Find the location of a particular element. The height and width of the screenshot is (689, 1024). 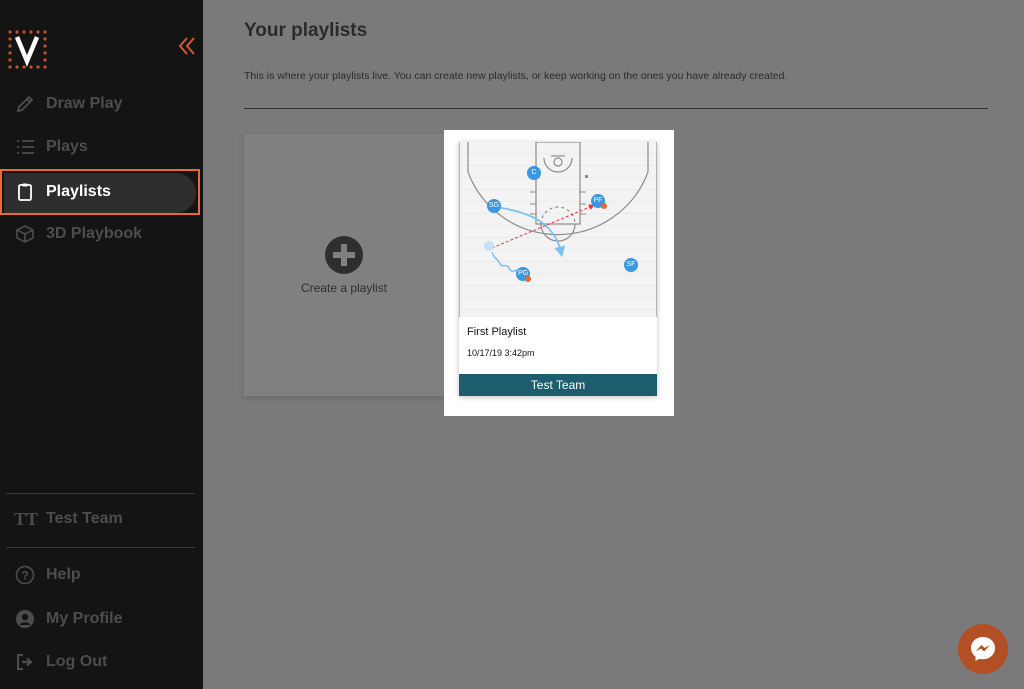

nav-log-out: Log Out is located at coordinates (101, 662).